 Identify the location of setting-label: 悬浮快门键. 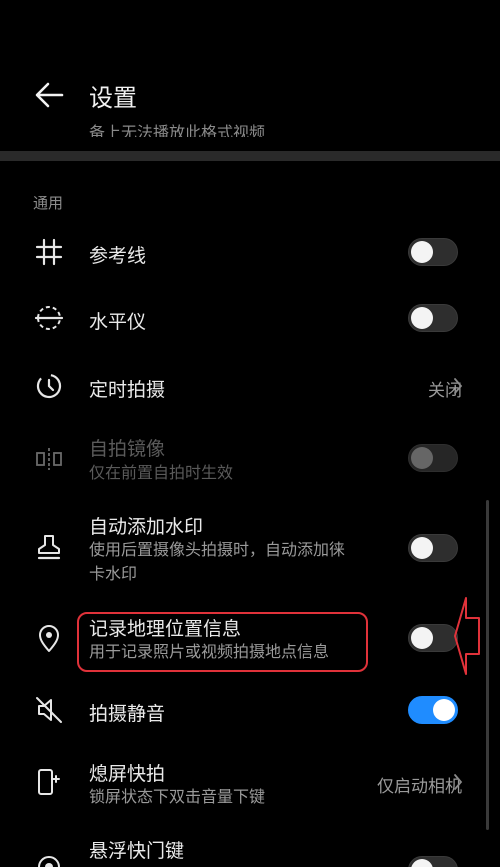
(137, 851).